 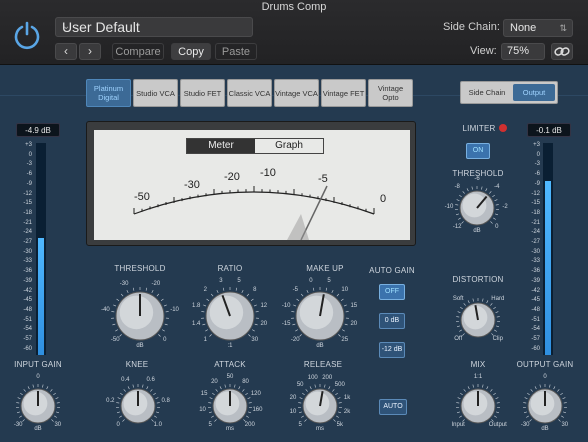 What do you see at coordinates (548, 249) in the screenshot?
I see `output-level-meter` at bounding box center [548, 249].